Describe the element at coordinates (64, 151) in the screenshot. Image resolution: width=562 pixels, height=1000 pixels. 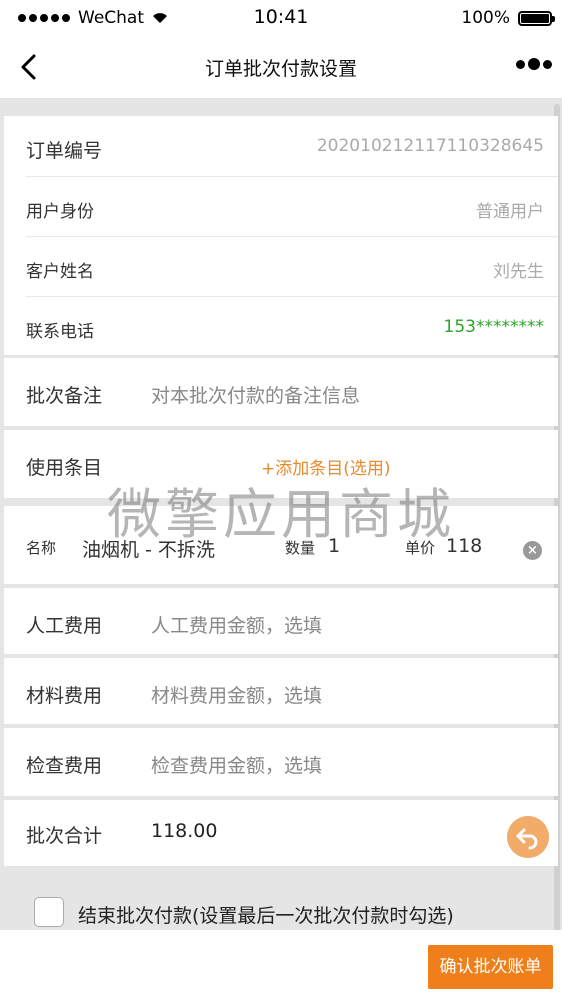
I see `order-id-label: 订单编号` at that location.